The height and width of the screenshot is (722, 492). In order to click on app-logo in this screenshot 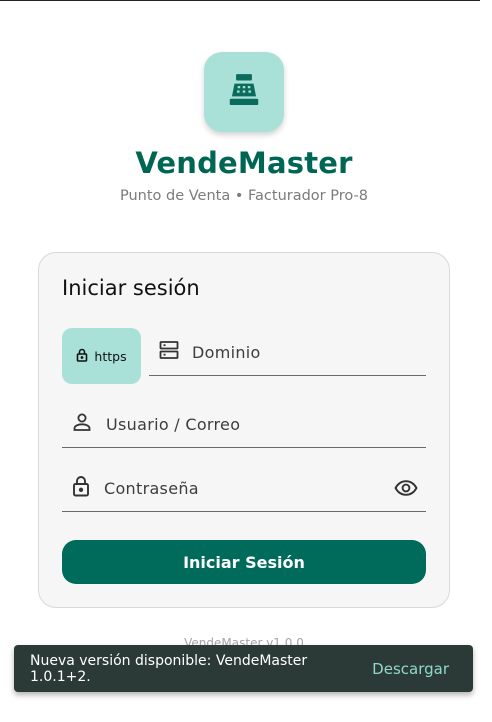, I will do `click(244, 92)`.